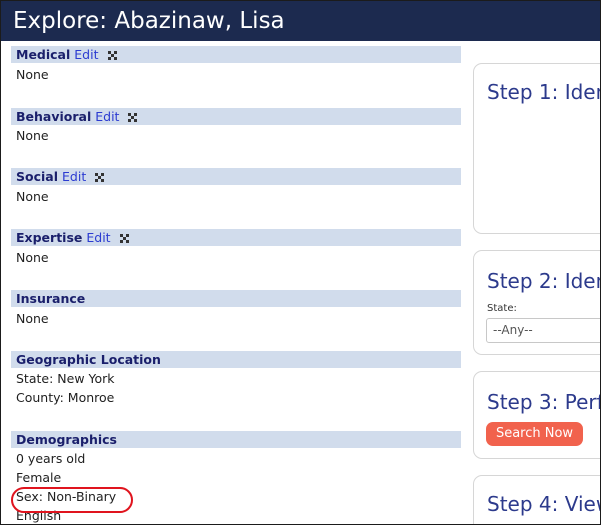 The image size is (601, 525). Describe the element at coordinates (37, 176) in the screenshot. I see `section-title: Social` at that location.